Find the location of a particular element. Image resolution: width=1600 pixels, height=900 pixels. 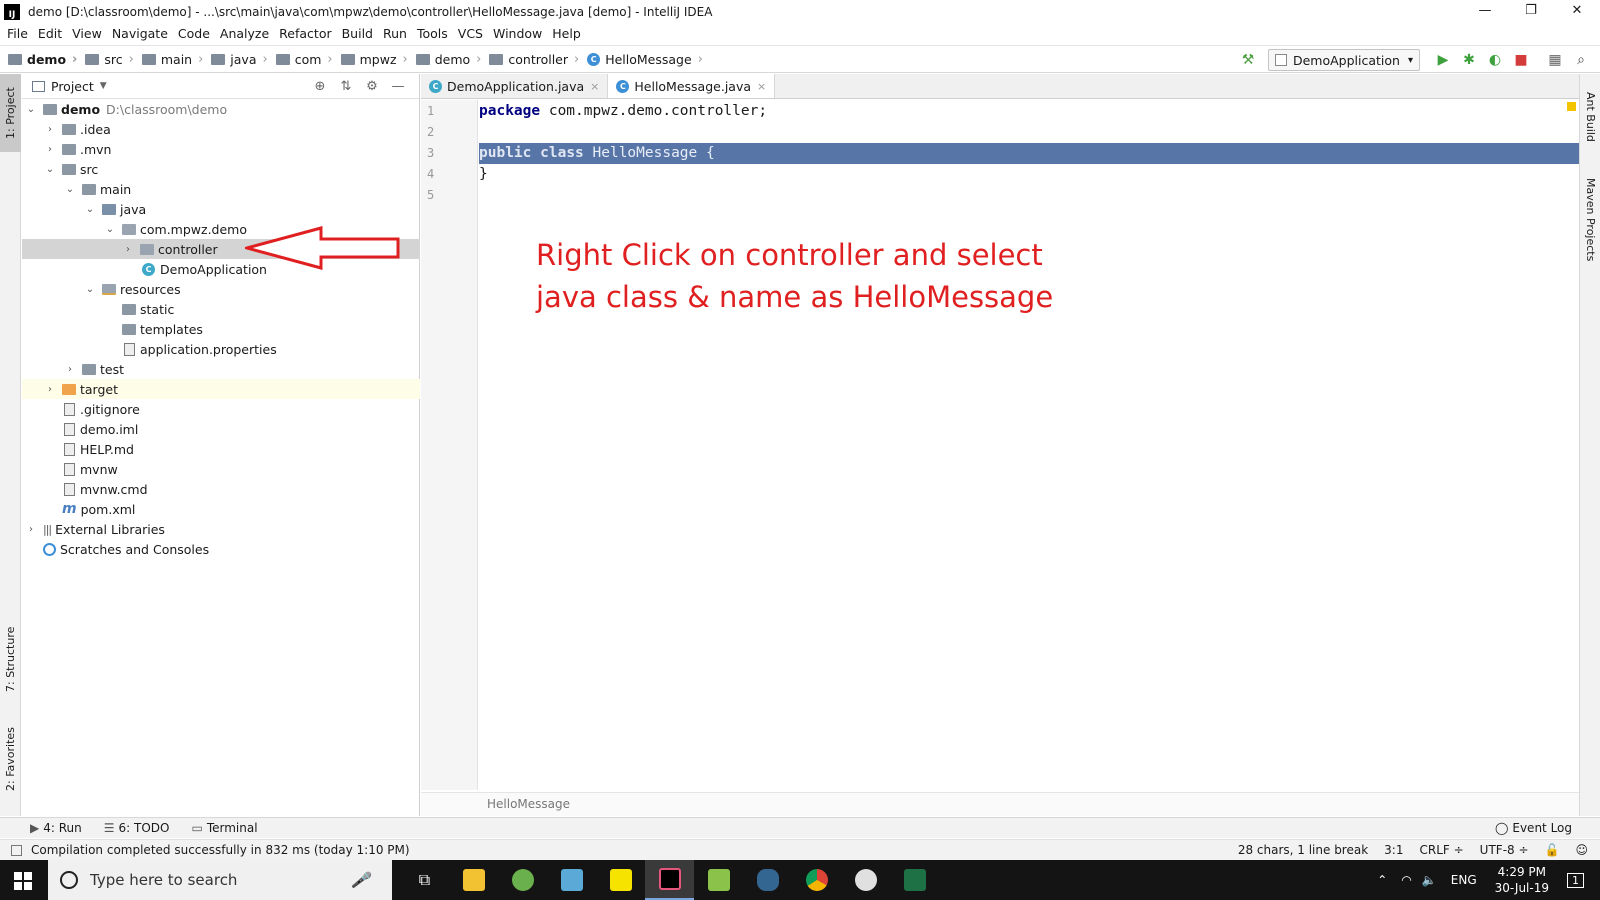

file-encoding: UTF-8 ÷ is located at coordinates (1504, 850).